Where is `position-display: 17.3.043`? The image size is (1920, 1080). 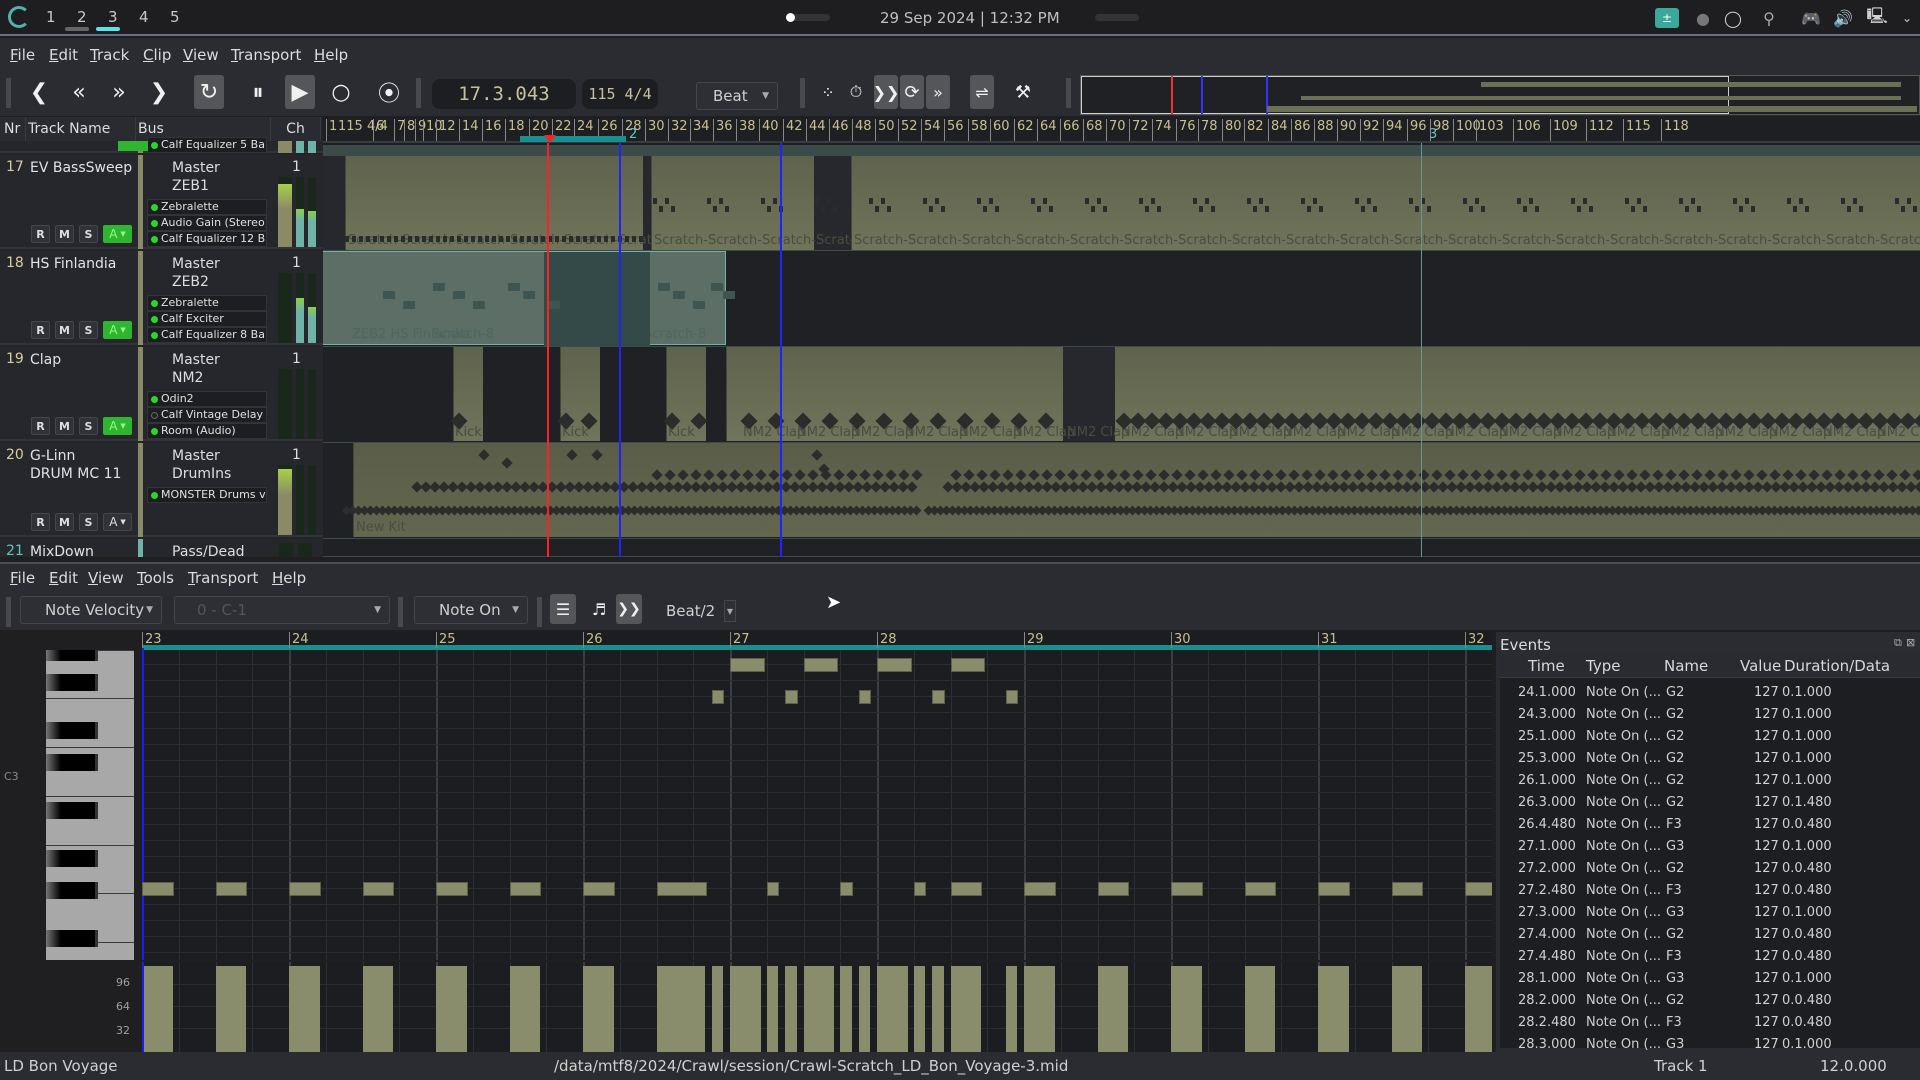
position-display: 17.3.043 is located at coordinates (504, 94).